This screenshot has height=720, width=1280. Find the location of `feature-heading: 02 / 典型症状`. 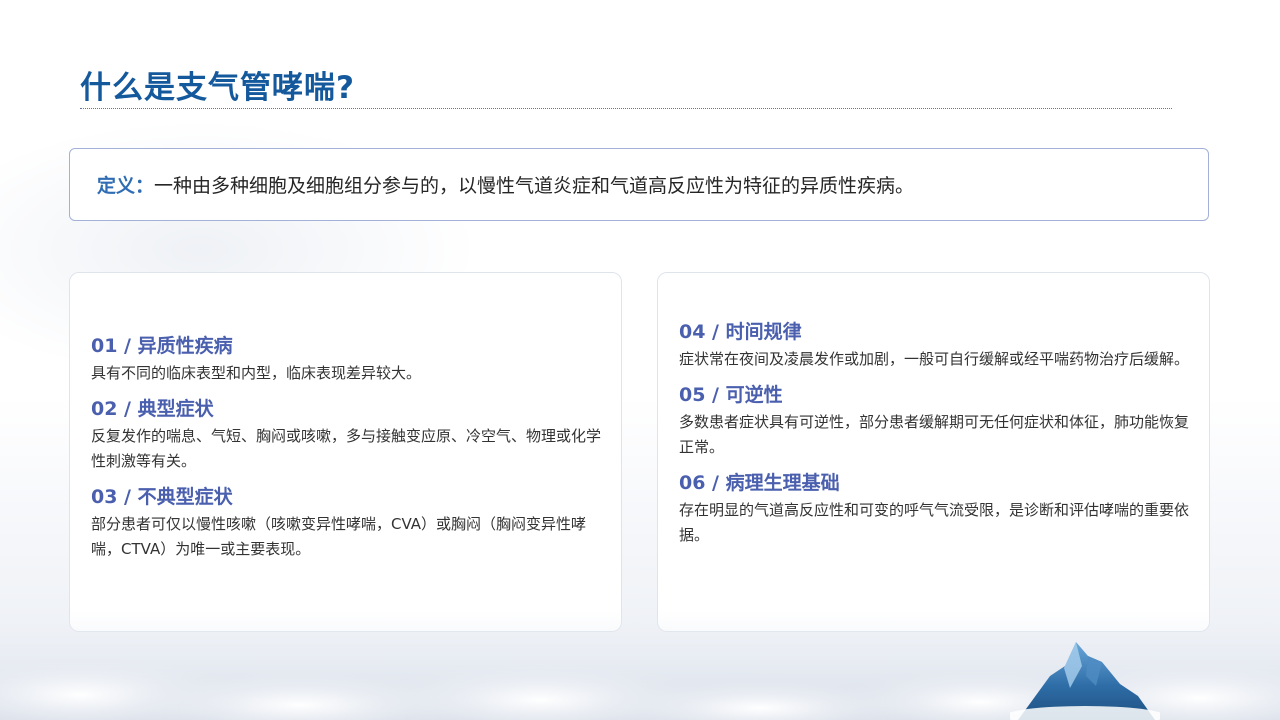

feature-heading: 02 / 典型症状 is located at coordinates (152, 409).